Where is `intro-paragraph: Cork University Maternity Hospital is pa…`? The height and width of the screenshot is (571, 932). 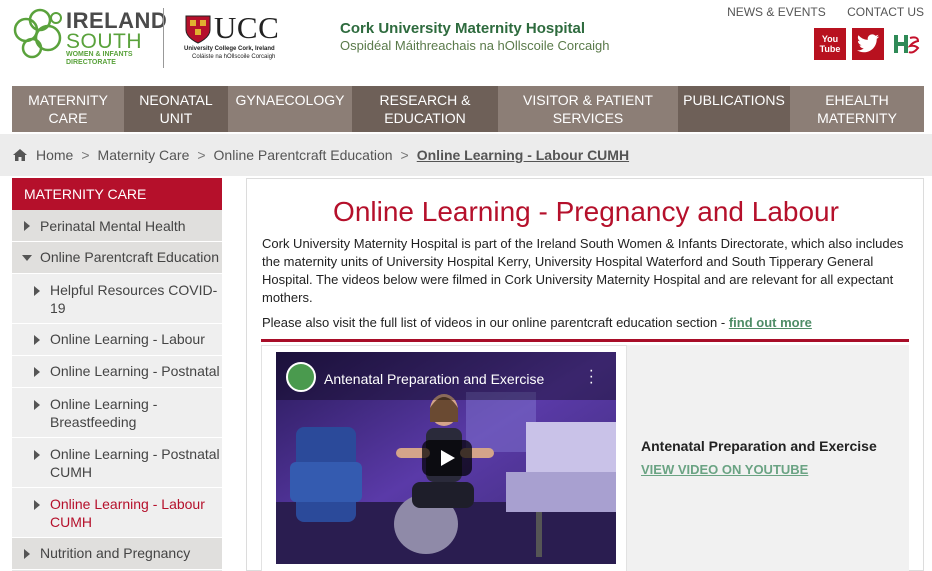
intro-paragraph: Cork University Maternity Hospital is pa… is located at coordinates (583, 270).